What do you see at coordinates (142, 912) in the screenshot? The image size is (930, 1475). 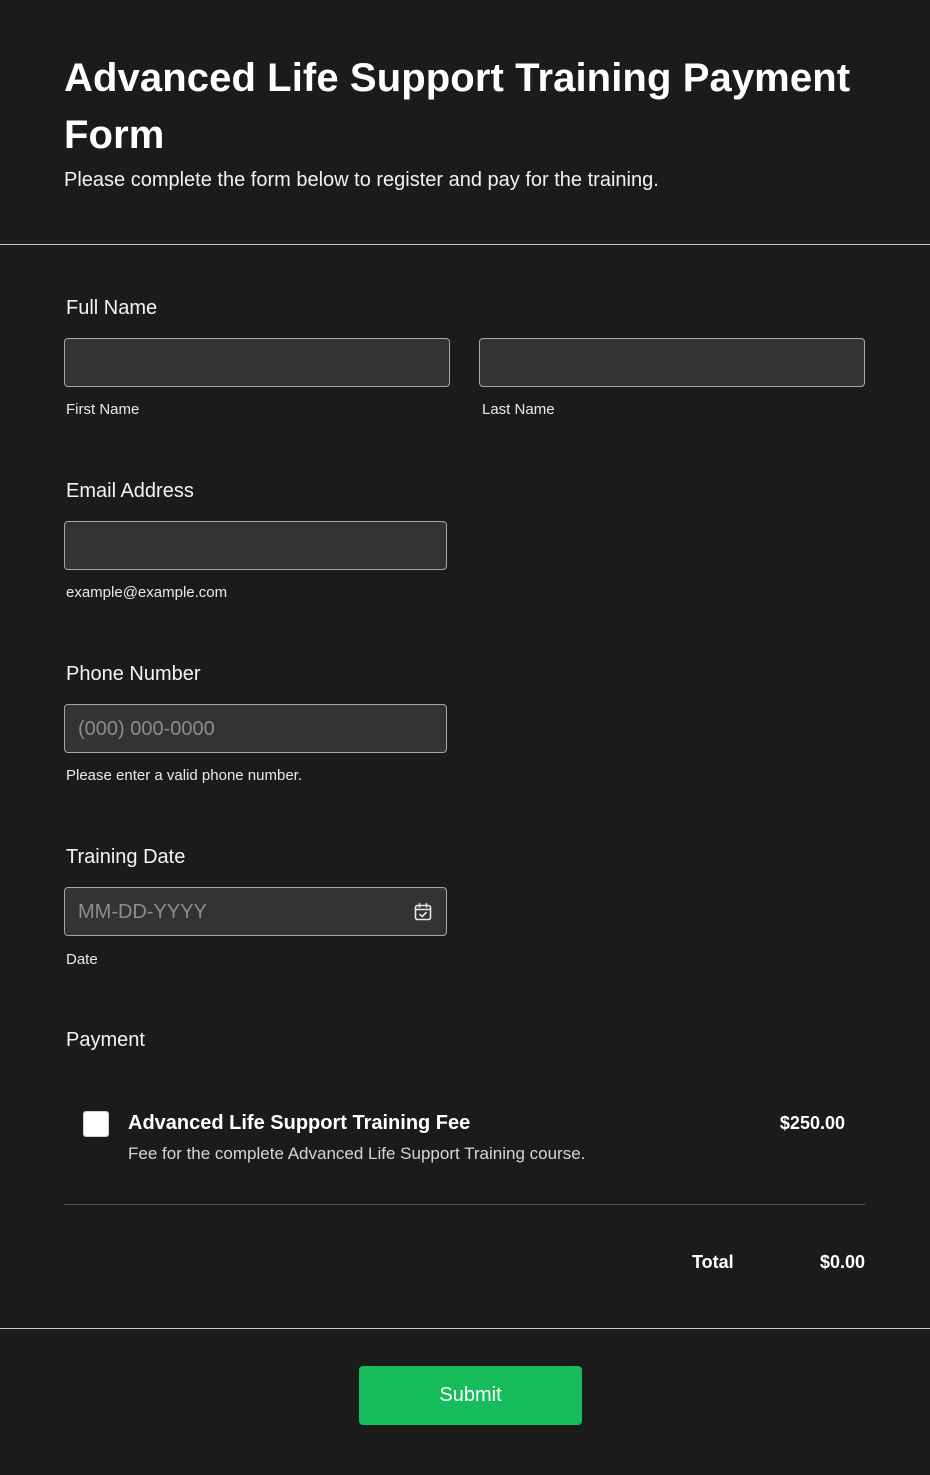 I see `date-placeholder: MM-DD-YYYY` at bounding box center [142, 912].